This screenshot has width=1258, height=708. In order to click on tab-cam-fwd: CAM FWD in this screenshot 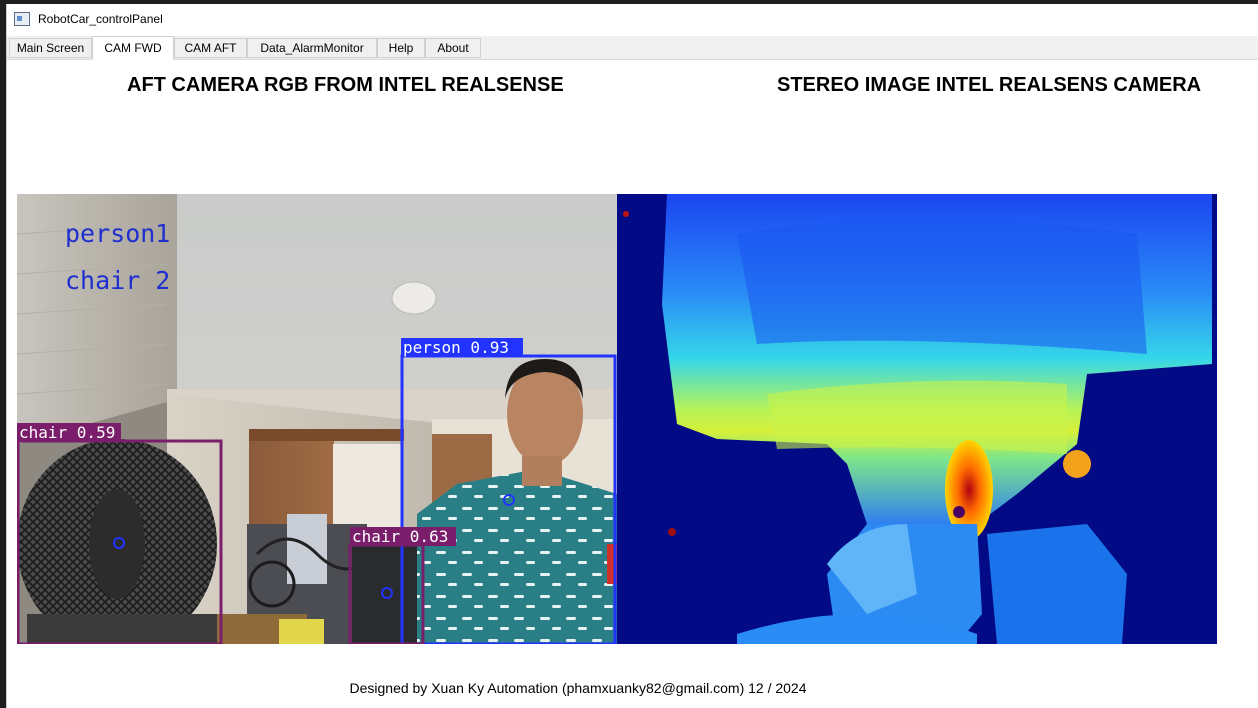, I will do `click(133, 48)`.